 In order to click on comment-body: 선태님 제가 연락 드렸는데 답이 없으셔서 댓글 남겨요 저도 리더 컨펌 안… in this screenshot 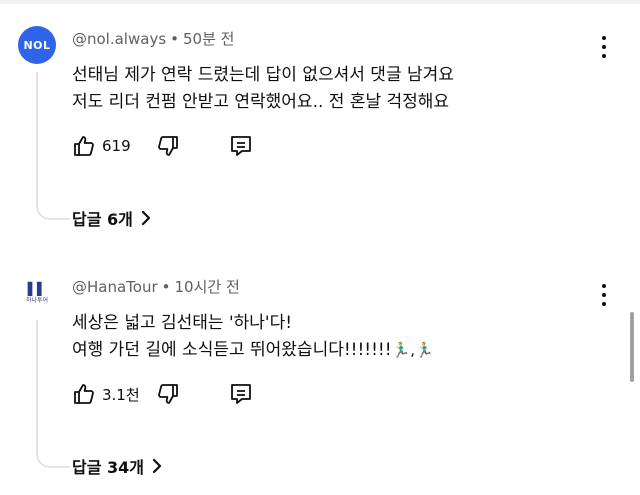, I will do `click(263, 89)`.